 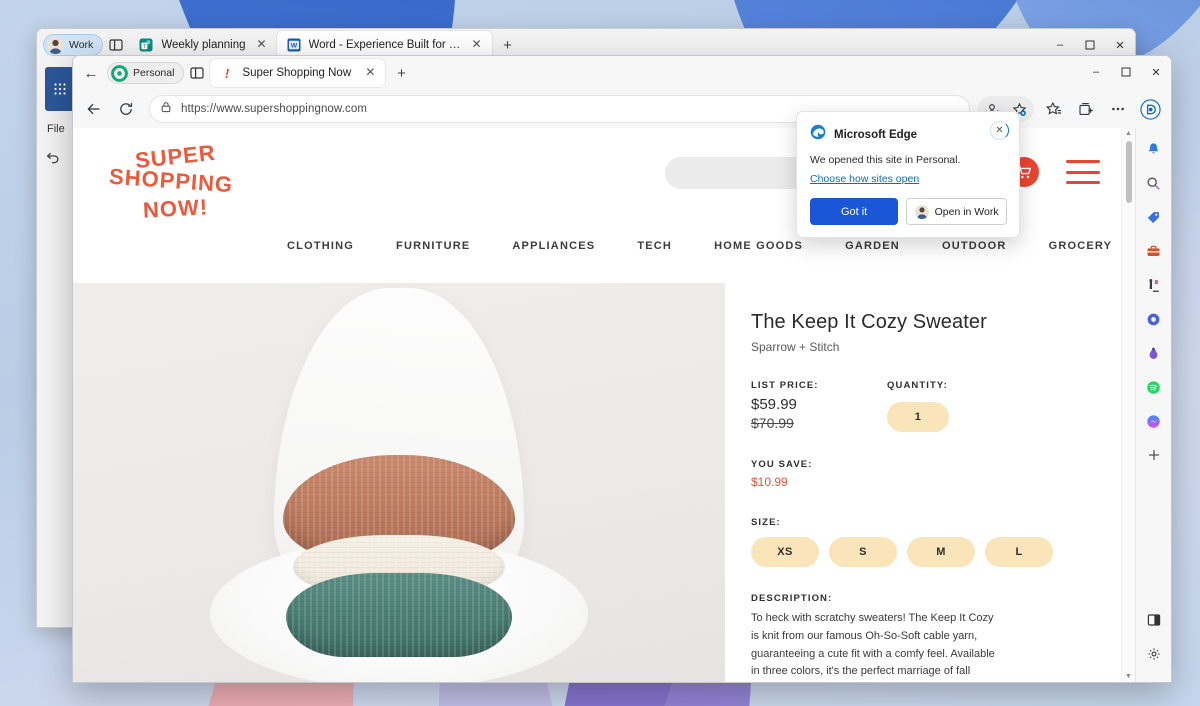 I want to click on edge-titlebar-back-icon: ←, so click(x=91, y=73).